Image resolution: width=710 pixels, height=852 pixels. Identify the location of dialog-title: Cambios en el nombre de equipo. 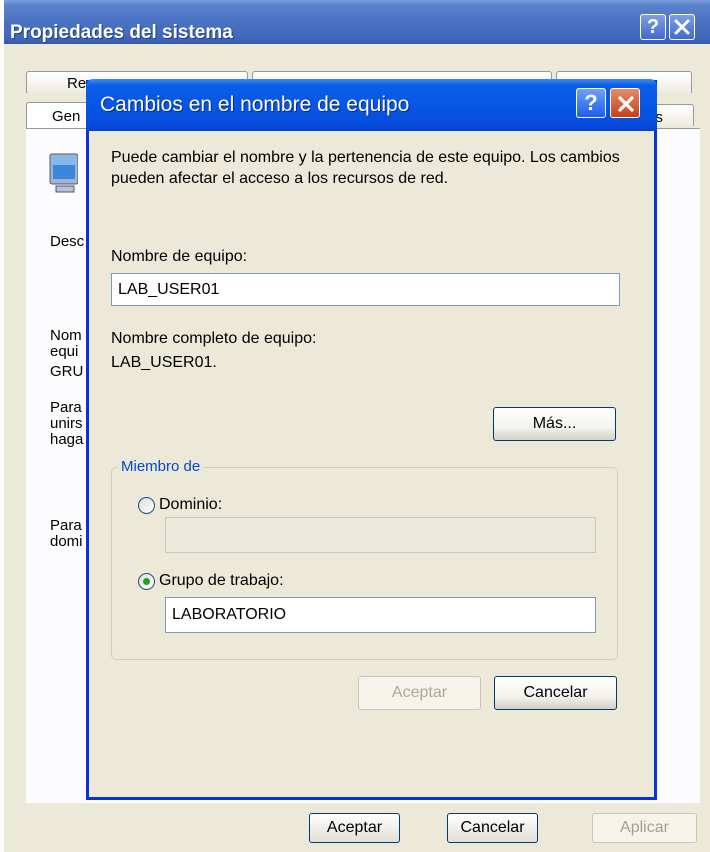
(255, 104).